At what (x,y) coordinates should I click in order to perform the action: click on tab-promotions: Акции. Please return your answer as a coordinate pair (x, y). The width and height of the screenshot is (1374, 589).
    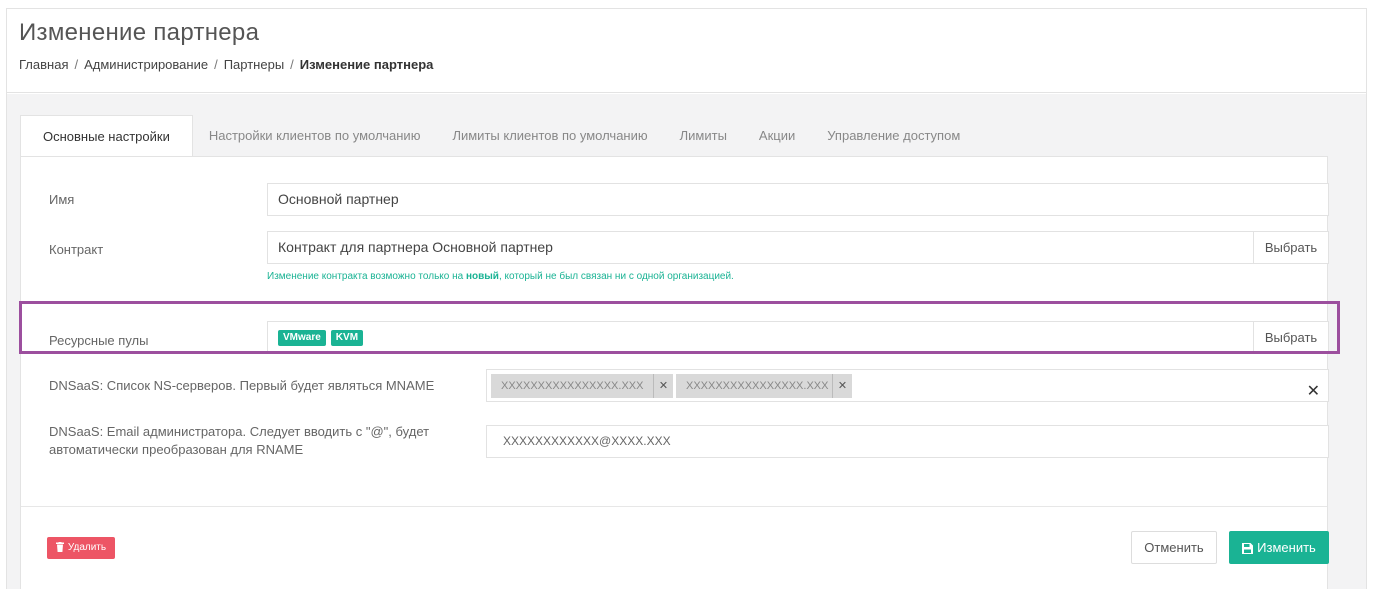
    Looking at the image, I should click on (777, 136).